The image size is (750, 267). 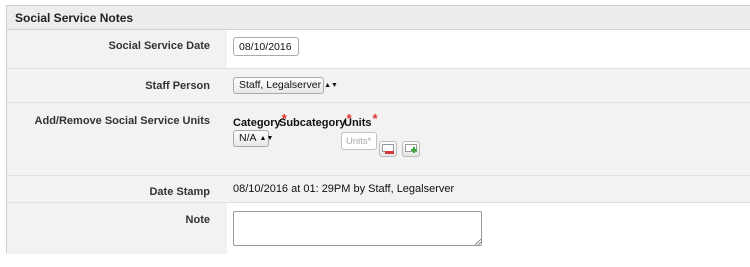 What do you see at coordinates (315, 120) in the screenshot?
I see `subcategory-header: Subcategory*` at bounding box center [315, 120].